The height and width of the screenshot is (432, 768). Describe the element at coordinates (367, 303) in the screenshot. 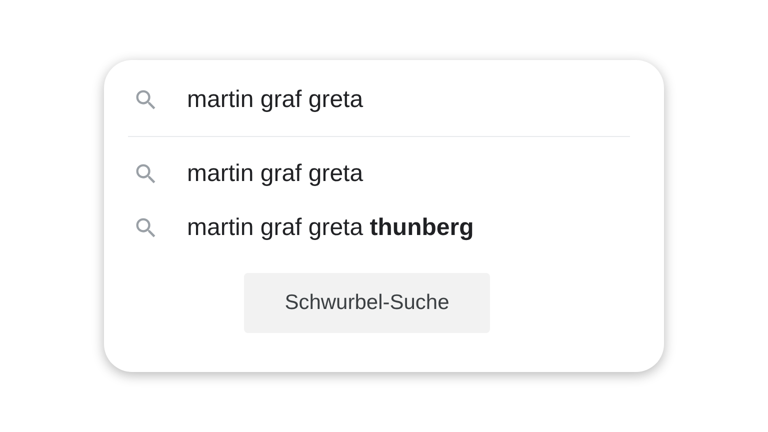

I see `search-button: Schwurbel-Suche` at that location.